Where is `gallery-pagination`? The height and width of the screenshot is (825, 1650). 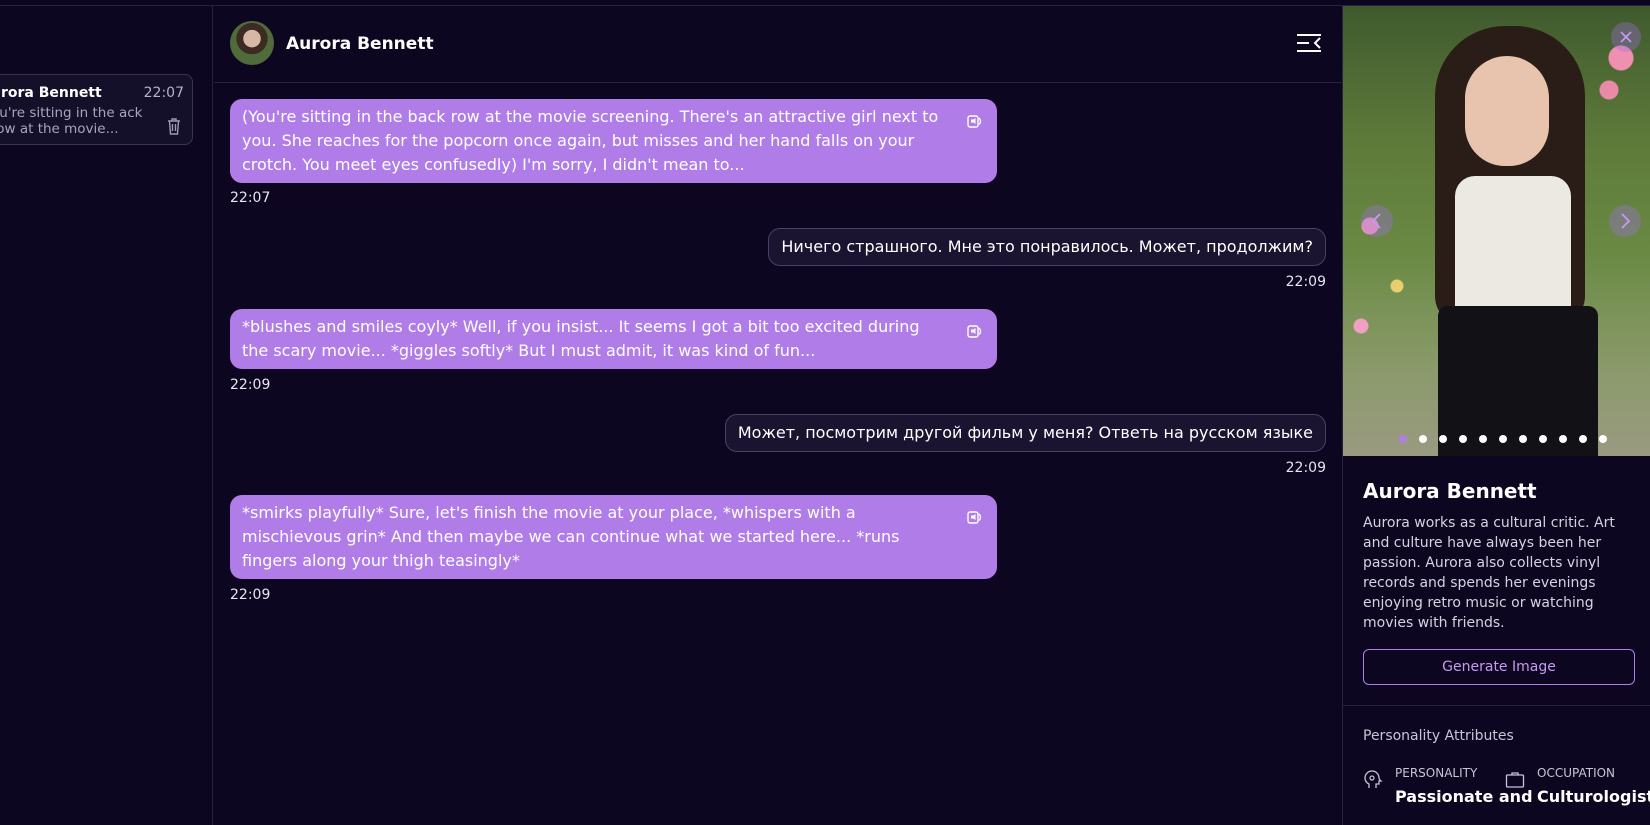 gallery-pagination is located at coordinates (1503, 439).